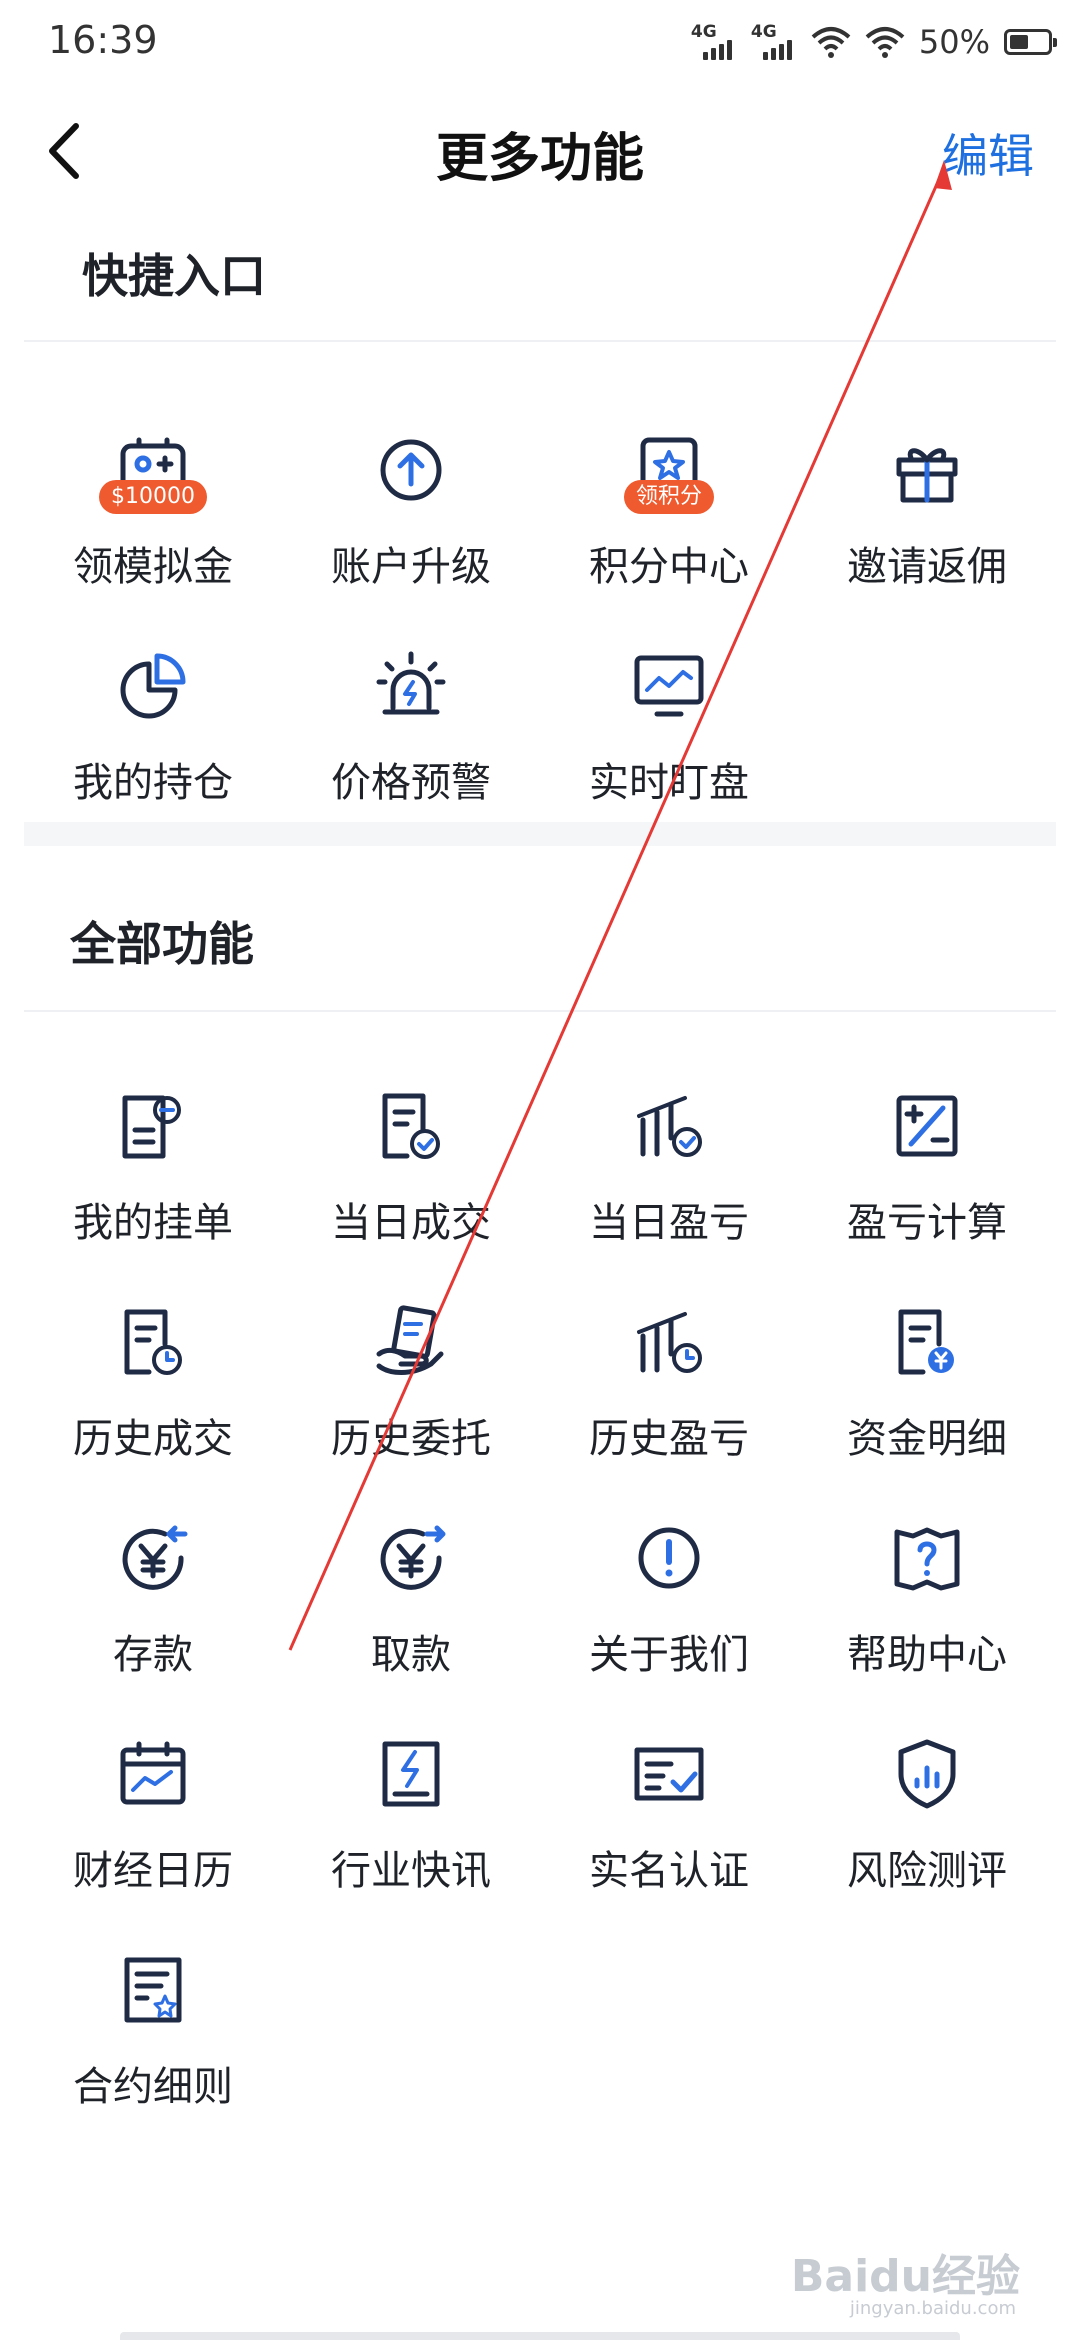 Image resolution: width=1080 pixels, height=2340 pixels. Describe the element at coordinates (927, 1558) in the screenshot. I see `help-book-icon` at that location.